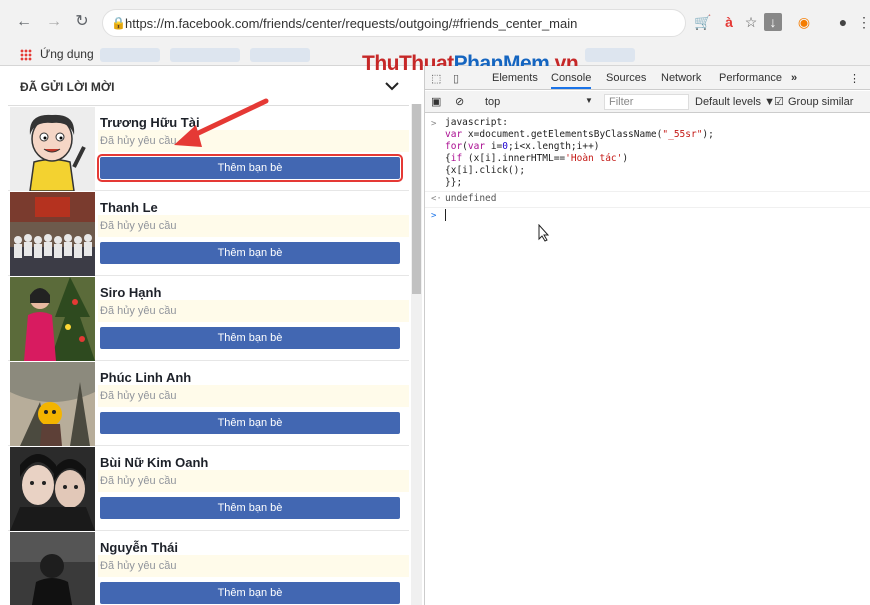 Image resolution: width=870 pixels, height=605 pixels. Describe the element at coordinates (145, 377) in the screenshot. I see `friend-name: Phúc Linh Anh` at that location.